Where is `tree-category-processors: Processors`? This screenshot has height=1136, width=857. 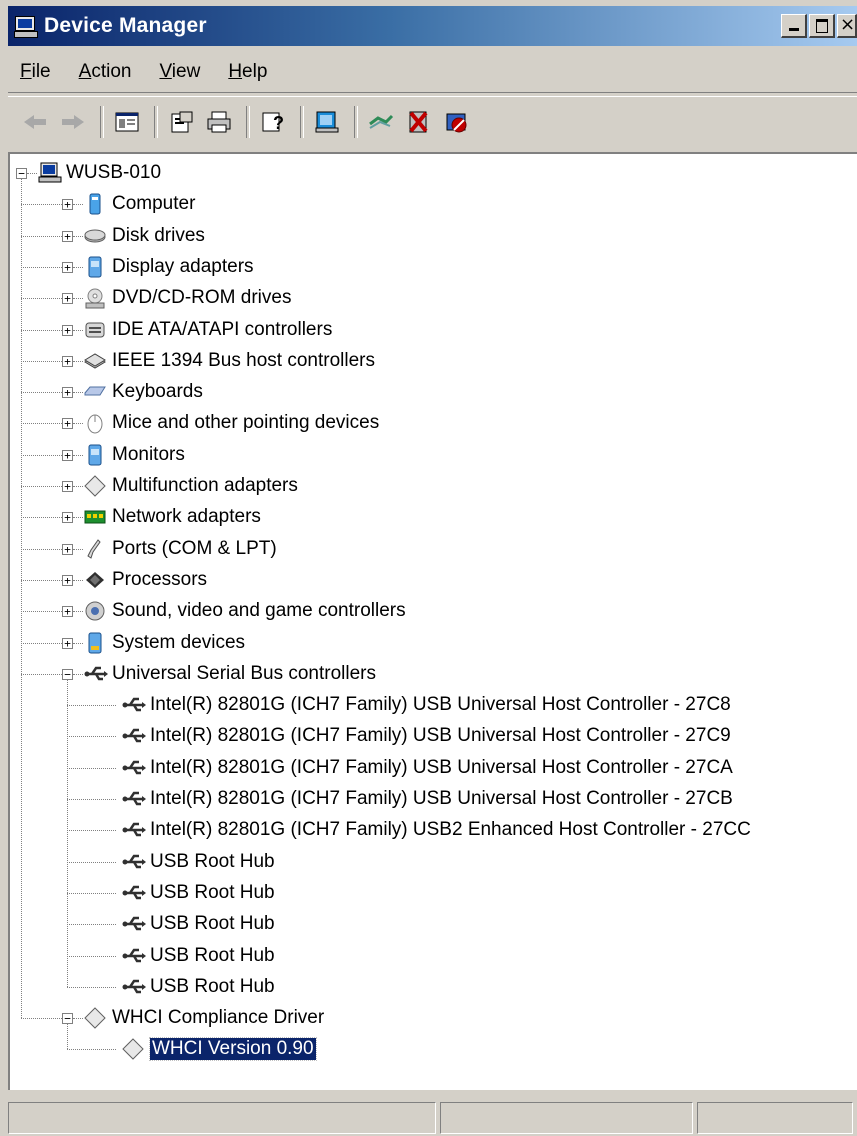 tree-category-processors: Processors is located at coordinates (145, 580).